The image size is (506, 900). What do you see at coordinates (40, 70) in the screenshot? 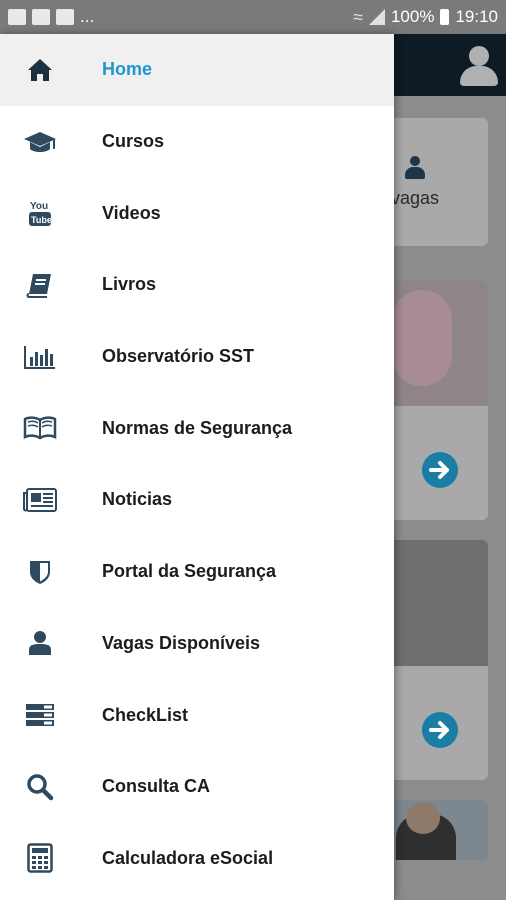
I see `home-icon` at bounding box center [40, 70].